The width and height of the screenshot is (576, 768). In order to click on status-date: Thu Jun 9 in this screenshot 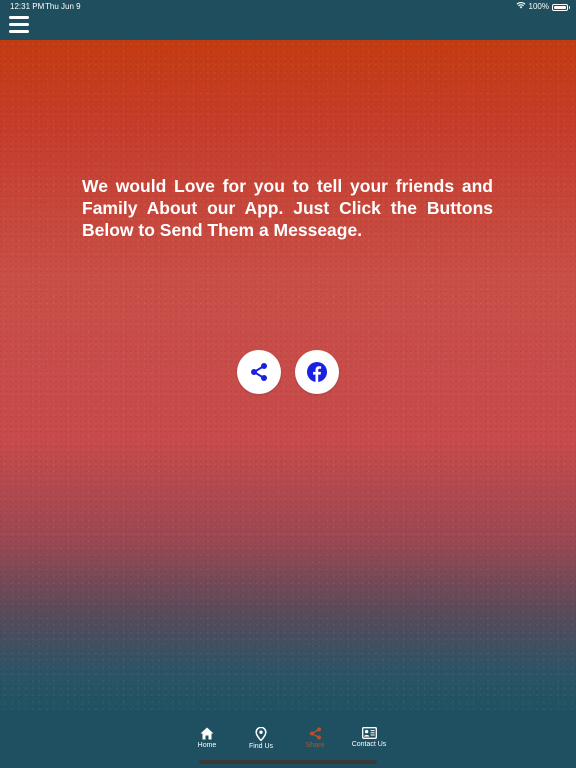, I will do `click(63, 6)`.